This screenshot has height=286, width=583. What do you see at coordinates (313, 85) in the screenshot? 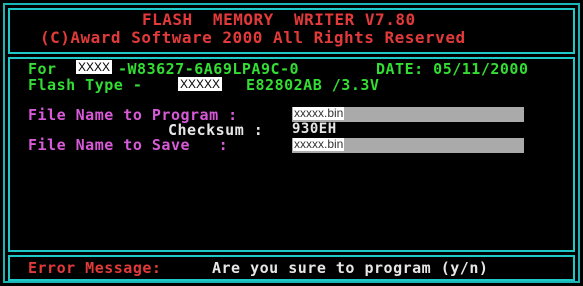
I see `flash-type-value: E82802AB /3.3V` at bounding box center [313, 85].